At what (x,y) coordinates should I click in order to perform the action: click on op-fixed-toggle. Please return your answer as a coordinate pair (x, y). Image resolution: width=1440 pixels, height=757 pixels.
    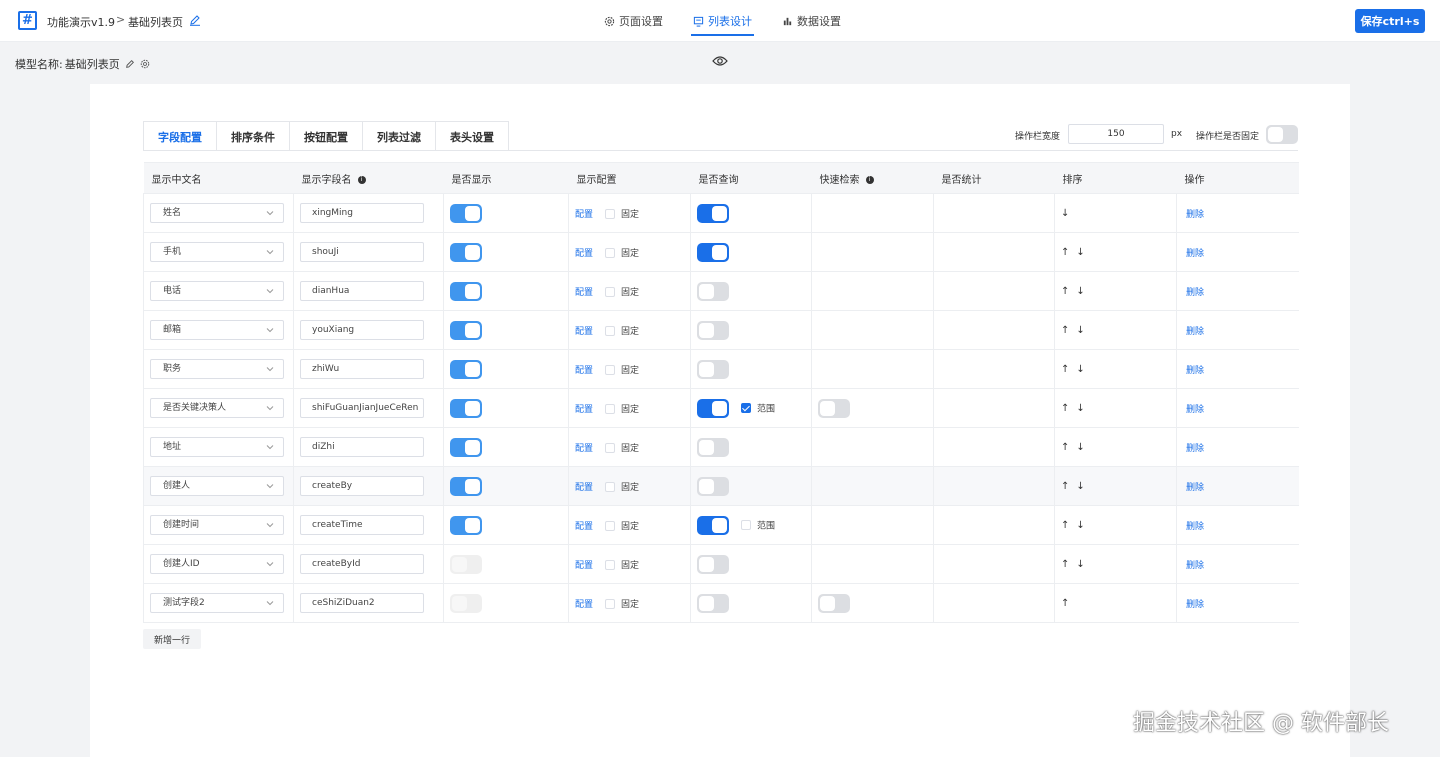
    Looking at the image, I should click on (1282, 134).